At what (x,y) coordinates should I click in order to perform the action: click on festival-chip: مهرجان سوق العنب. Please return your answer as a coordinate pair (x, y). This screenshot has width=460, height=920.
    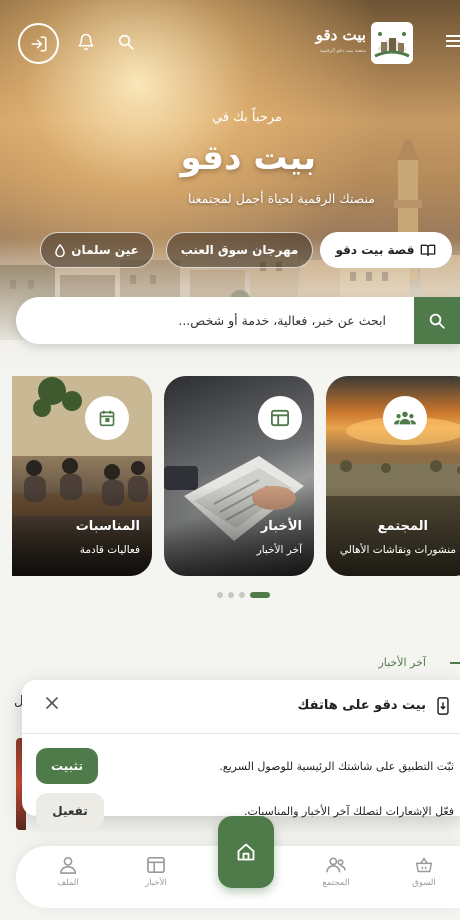
    Looking at the image, I should click on (239, 250).